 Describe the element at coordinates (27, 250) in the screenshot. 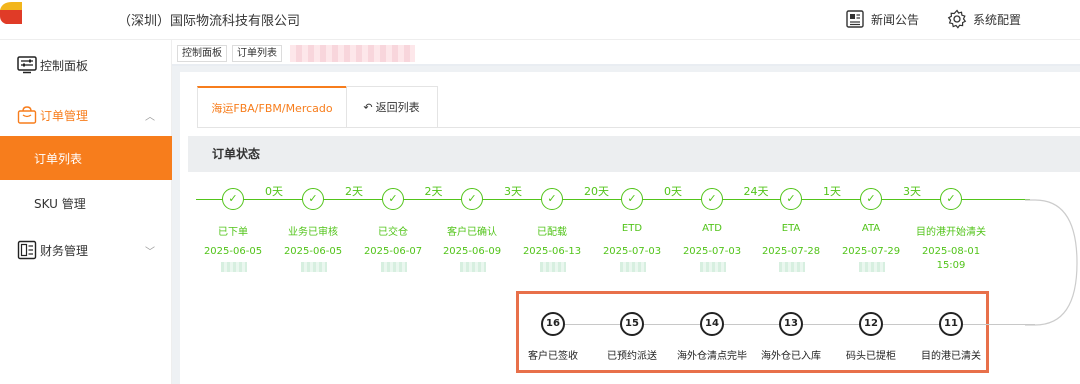

I see `ledger-icon` at that location.